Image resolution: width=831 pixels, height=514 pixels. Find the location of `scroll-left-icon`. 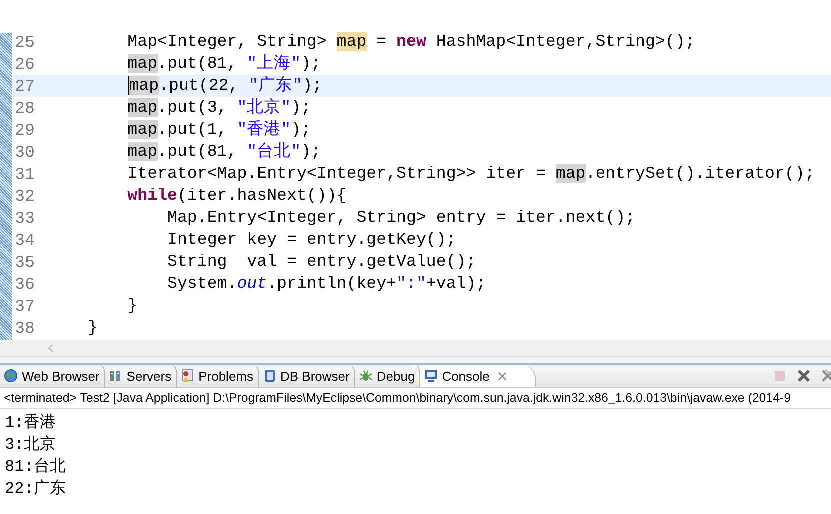

scroll-left-icon is located at coordinates (51, 348).